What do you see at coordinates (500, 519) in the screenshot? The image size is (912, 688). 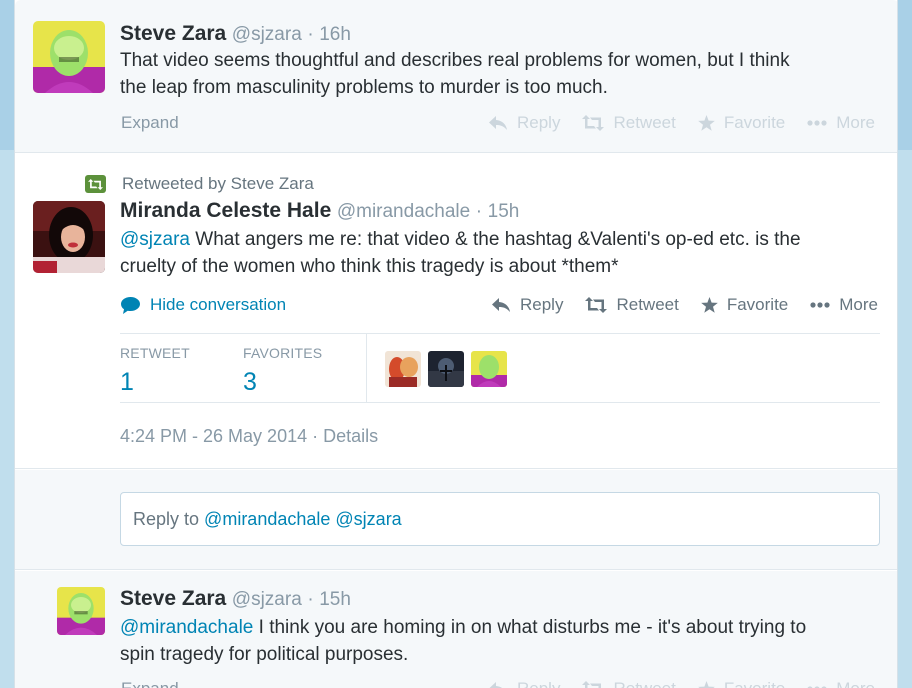 I see `reply-input: Reply to @mirandachale @sjzara` at bounding box center [500, 519].